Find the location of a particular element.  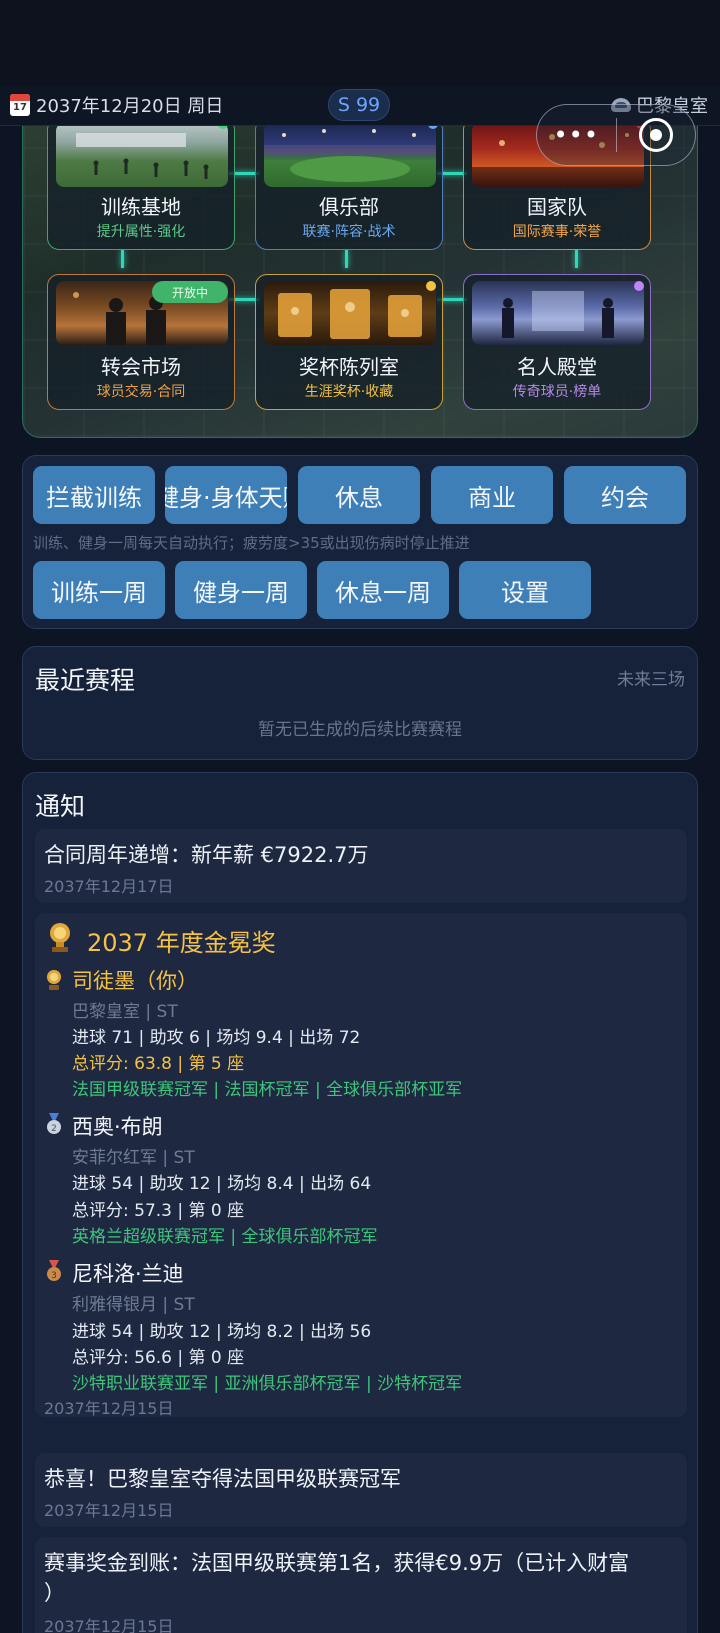

player-stats: 进球 71 | 助攻 6 | 场均 9.4 | 出场 72 is located at coordinates (216, 1038).